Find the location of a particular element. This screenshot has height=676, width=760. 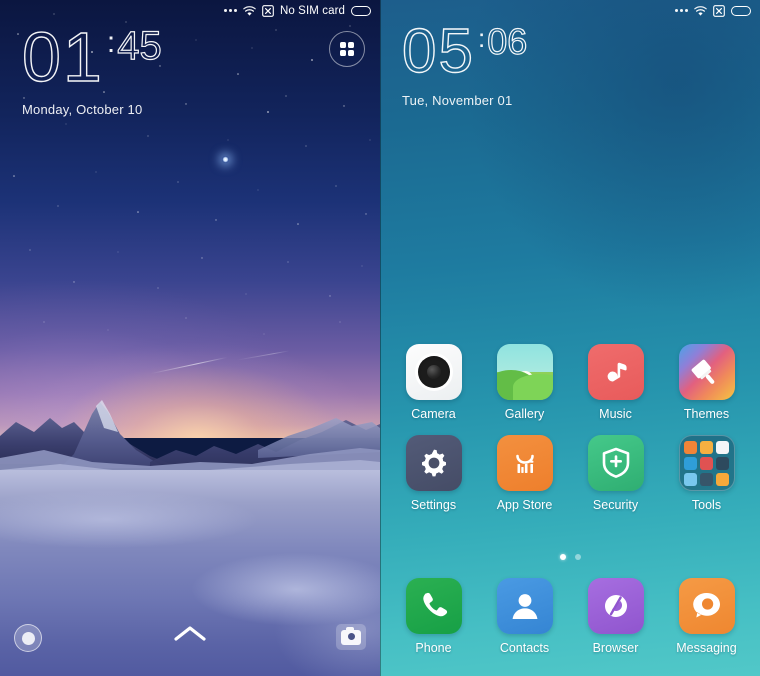

page-dot-active is located at coordinates (562, 557).